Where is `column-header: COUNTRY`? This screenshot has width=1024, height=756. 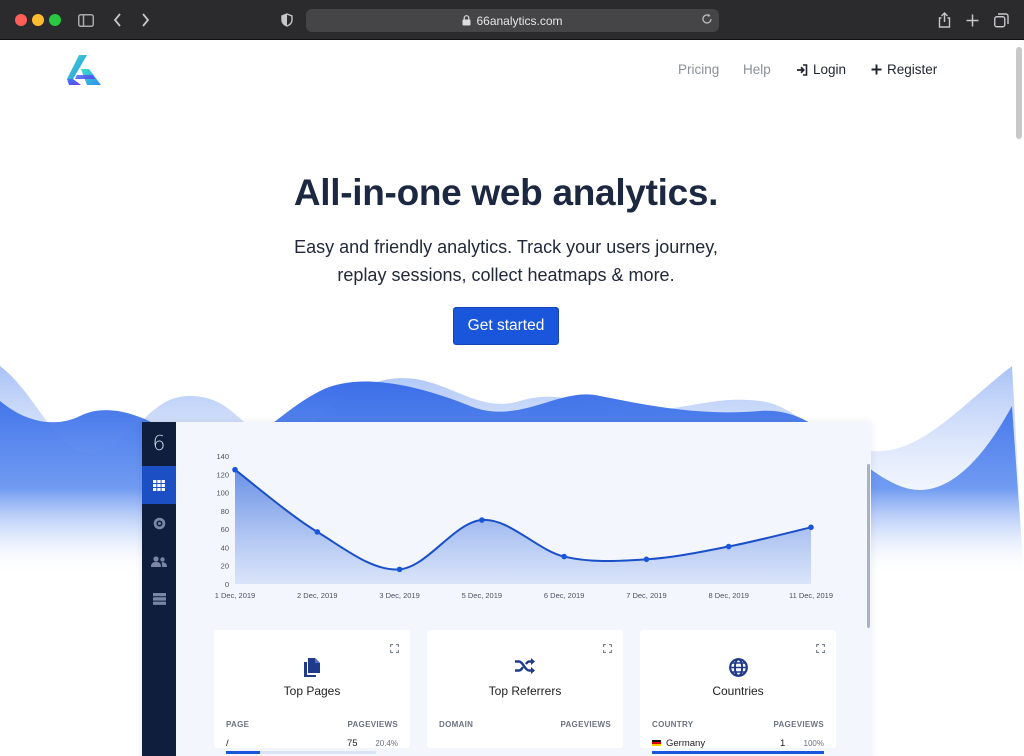
column-header: COUNTRY is located at coordinates (673, 724).